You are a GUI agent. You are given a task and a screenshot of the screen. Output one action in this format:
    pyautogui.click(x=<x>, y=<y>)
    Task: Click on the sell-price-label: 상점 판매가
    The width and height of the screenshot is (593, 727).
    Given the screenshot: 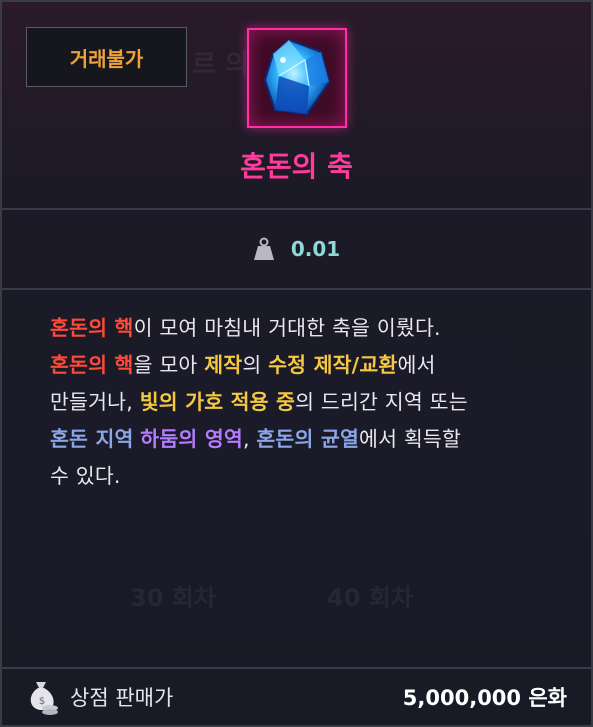 What is the action you would take?
    pyautogui.click(x=122, y=698)
    